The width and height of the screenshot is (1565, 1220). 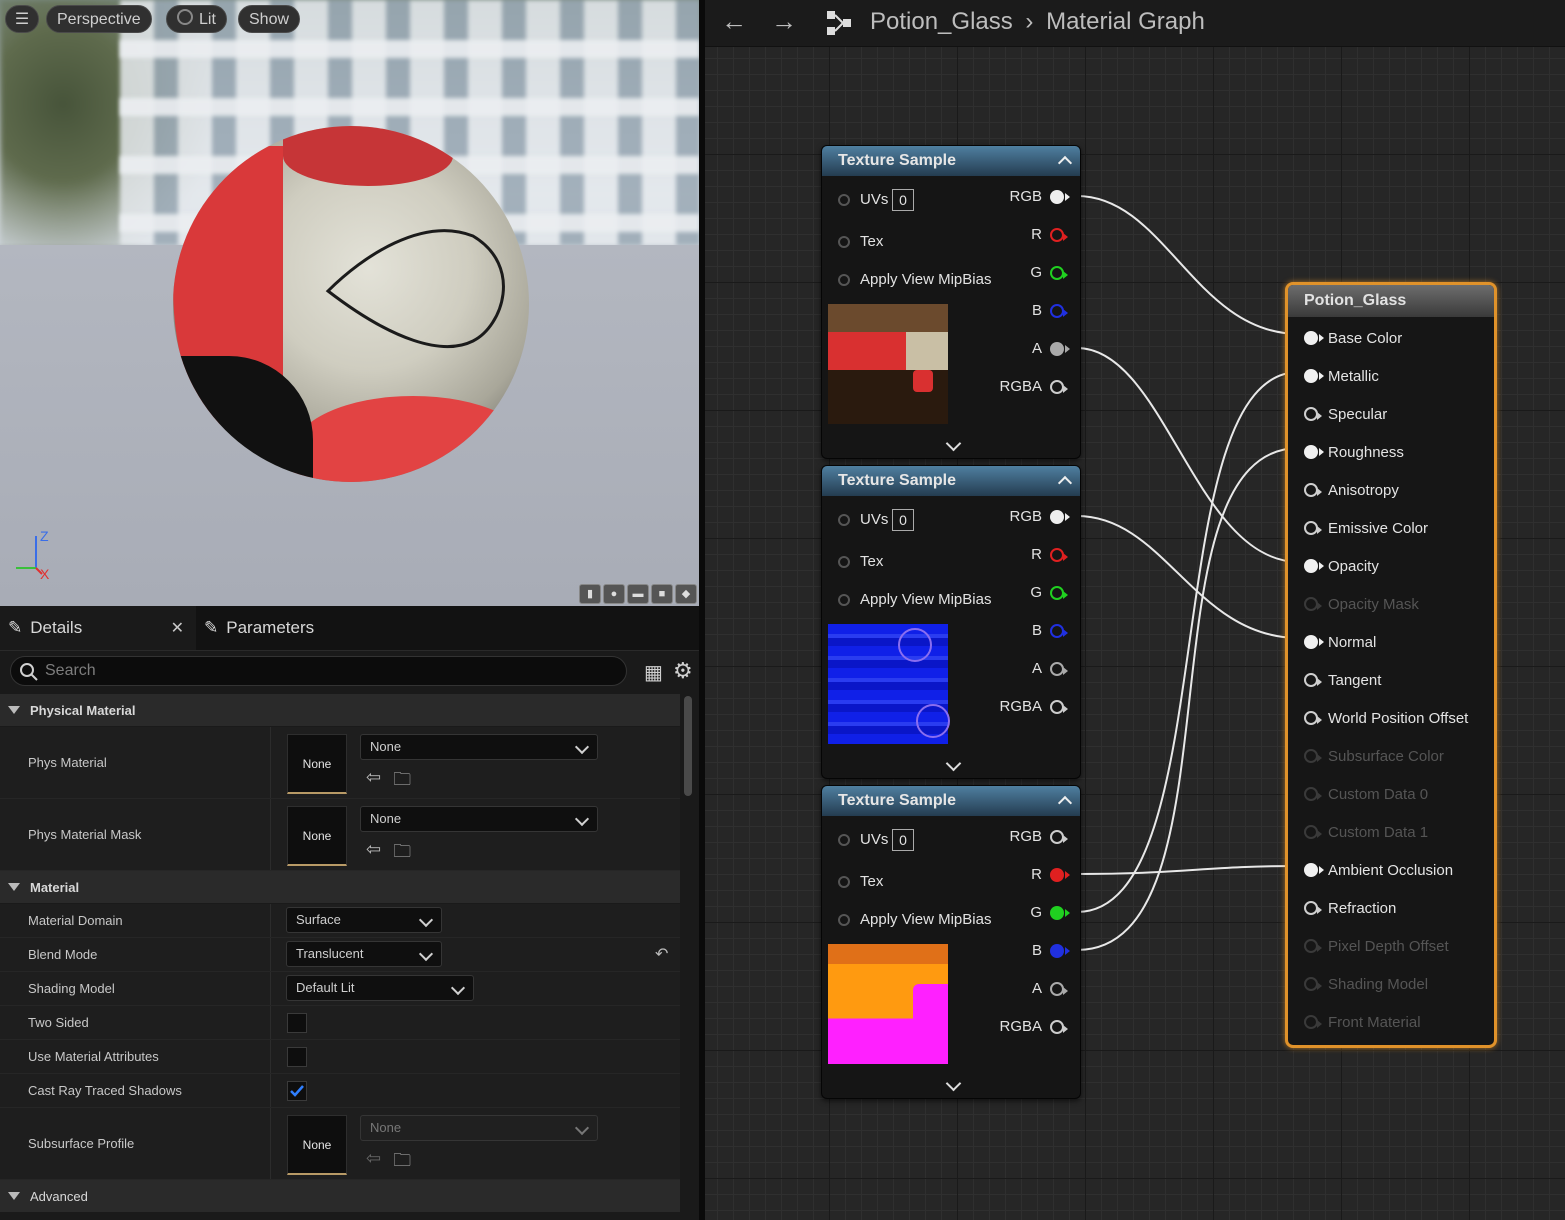 What do you see at coordinates (98, 628) in the screenshot?
I see `tab-details: ✎ Details ✕` at bounding box center [98, 628].